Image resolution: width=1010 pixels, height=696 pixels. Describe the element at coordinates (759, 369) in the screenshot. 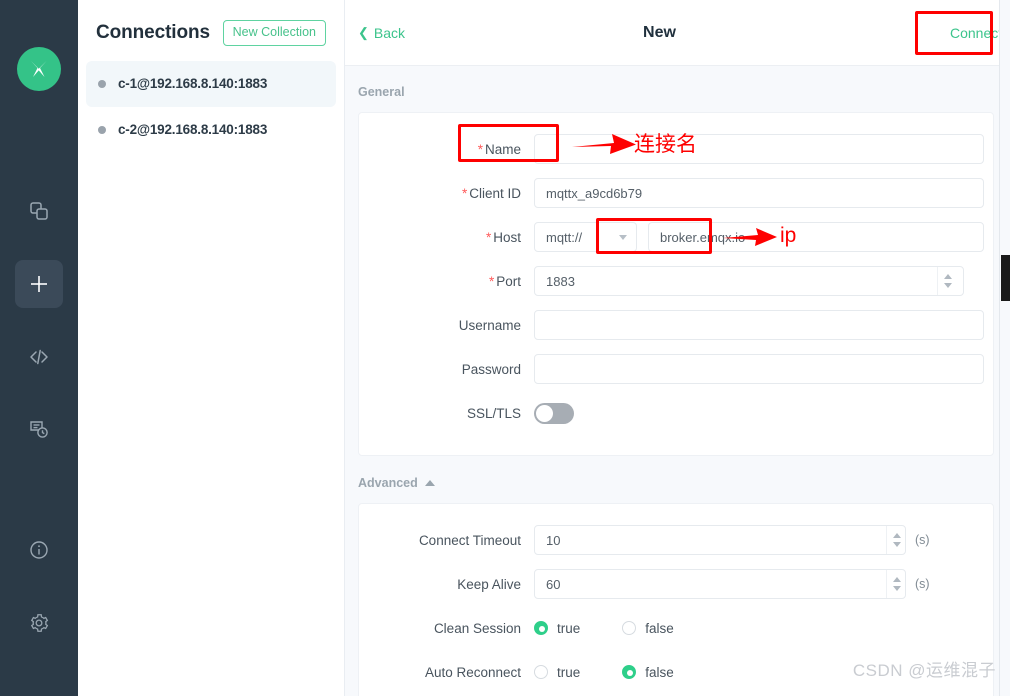

I see `password-input` at that location.